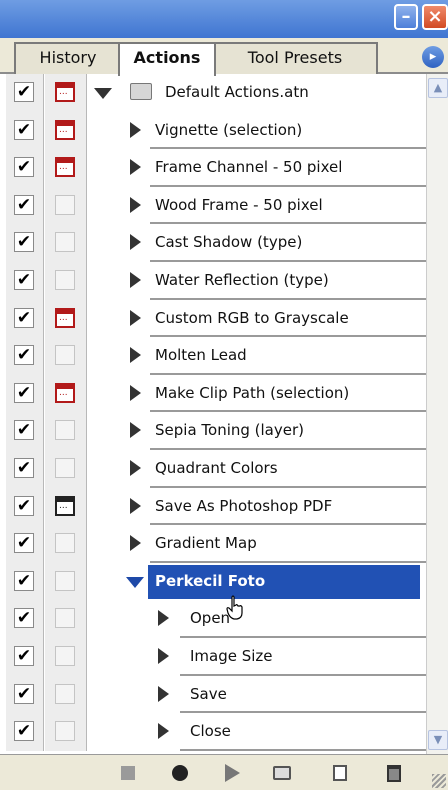  I want to click on action-set-row: ✔ Default Actions.atn, so click(213, 93).